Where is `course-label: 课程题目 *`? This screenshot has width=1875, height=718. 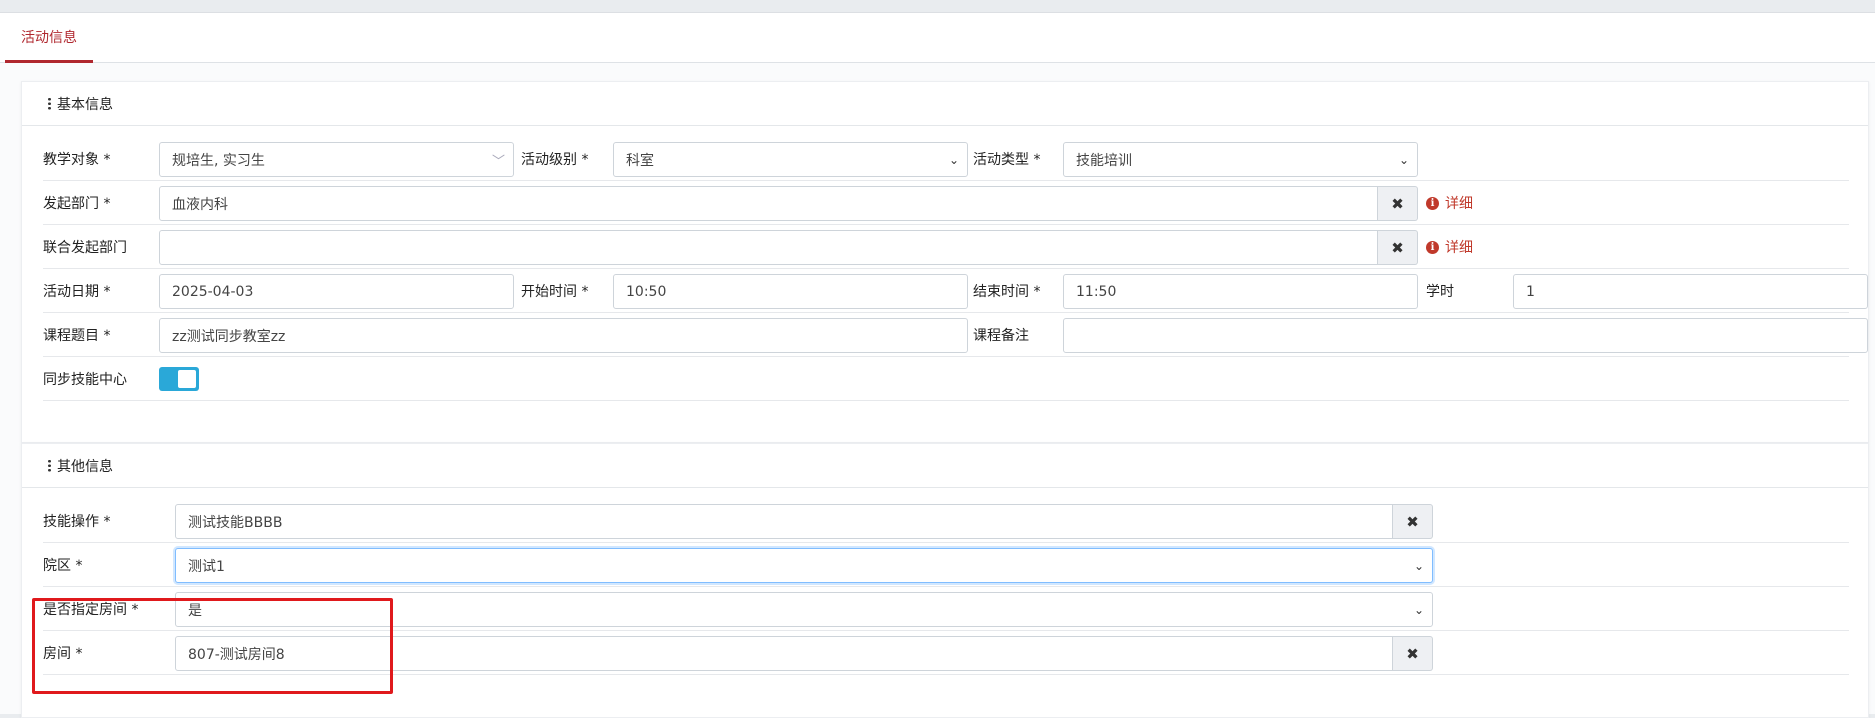 course-label: 课程题目 * is located at coordinates (77, 336).